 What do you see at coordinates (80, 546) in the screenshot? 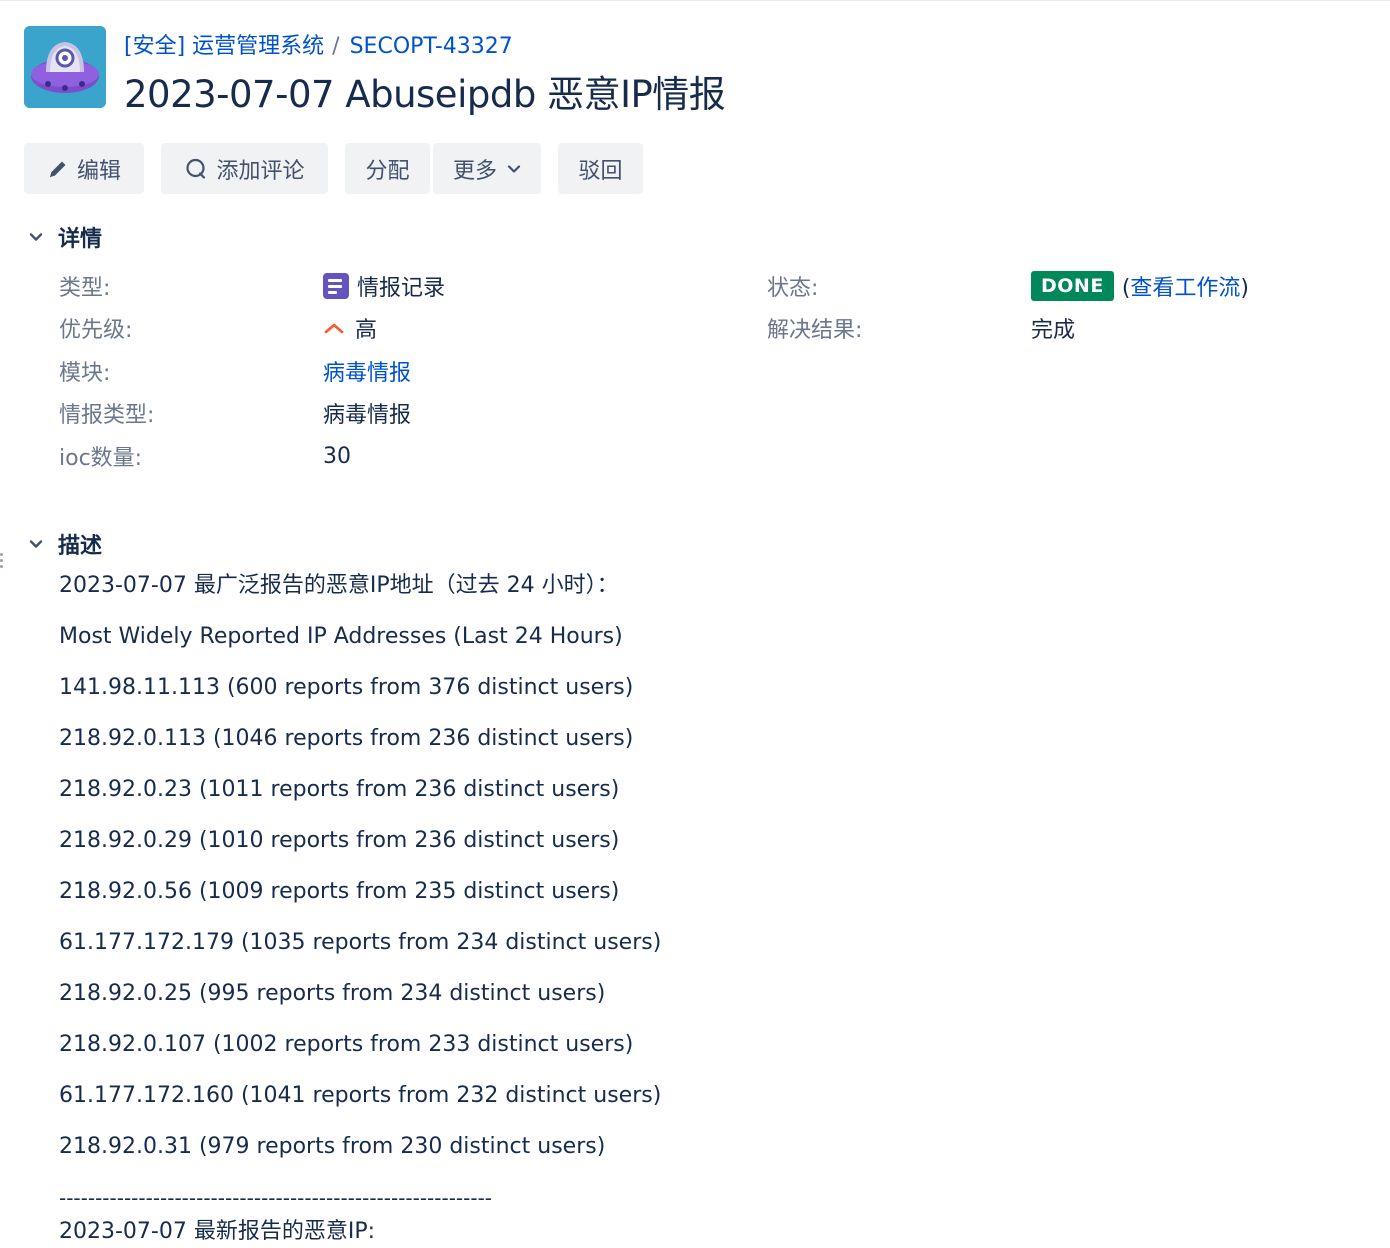
I see `description-section-title: 描述` at bounding box center [80, 546].